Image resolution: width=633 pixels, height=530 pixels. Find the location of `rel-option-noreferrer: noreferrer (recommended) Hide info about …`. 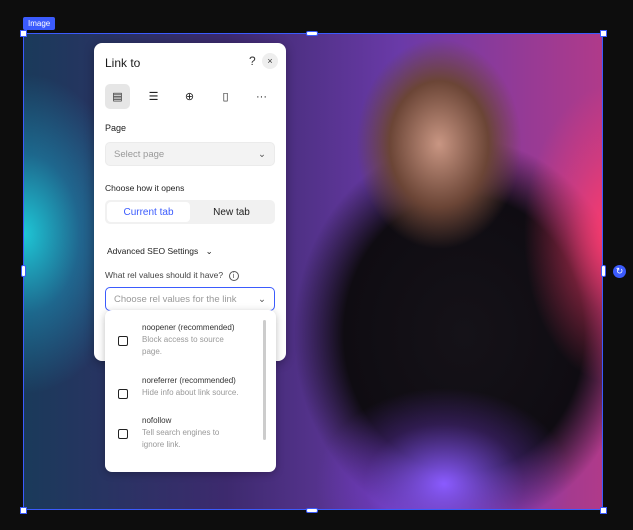

rel-option-noreferrer: noreferrer (recommended) Hide info about … is located at coordinates (178, 387).